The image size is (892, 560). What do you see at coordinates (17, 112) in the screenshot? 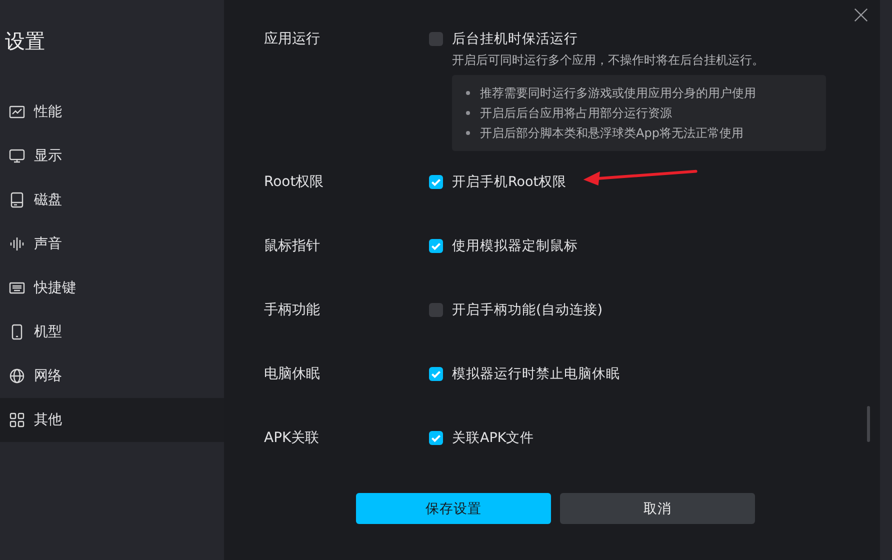
I see `chart-icon` at bounding box center [17, 112].